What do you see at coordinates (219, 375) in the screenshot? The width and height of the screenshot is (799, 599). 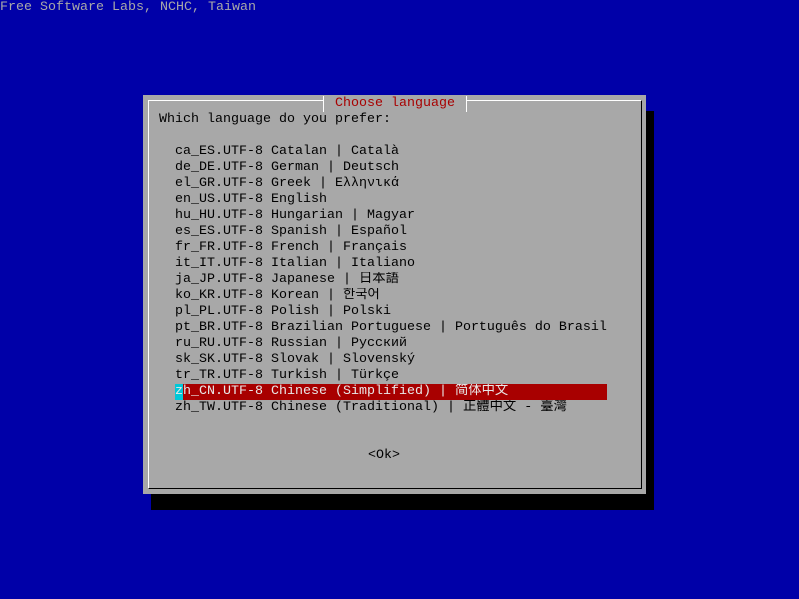 I see `menu-item-tag: tr_TR.UTF-8` at bounding box center [219, 375].